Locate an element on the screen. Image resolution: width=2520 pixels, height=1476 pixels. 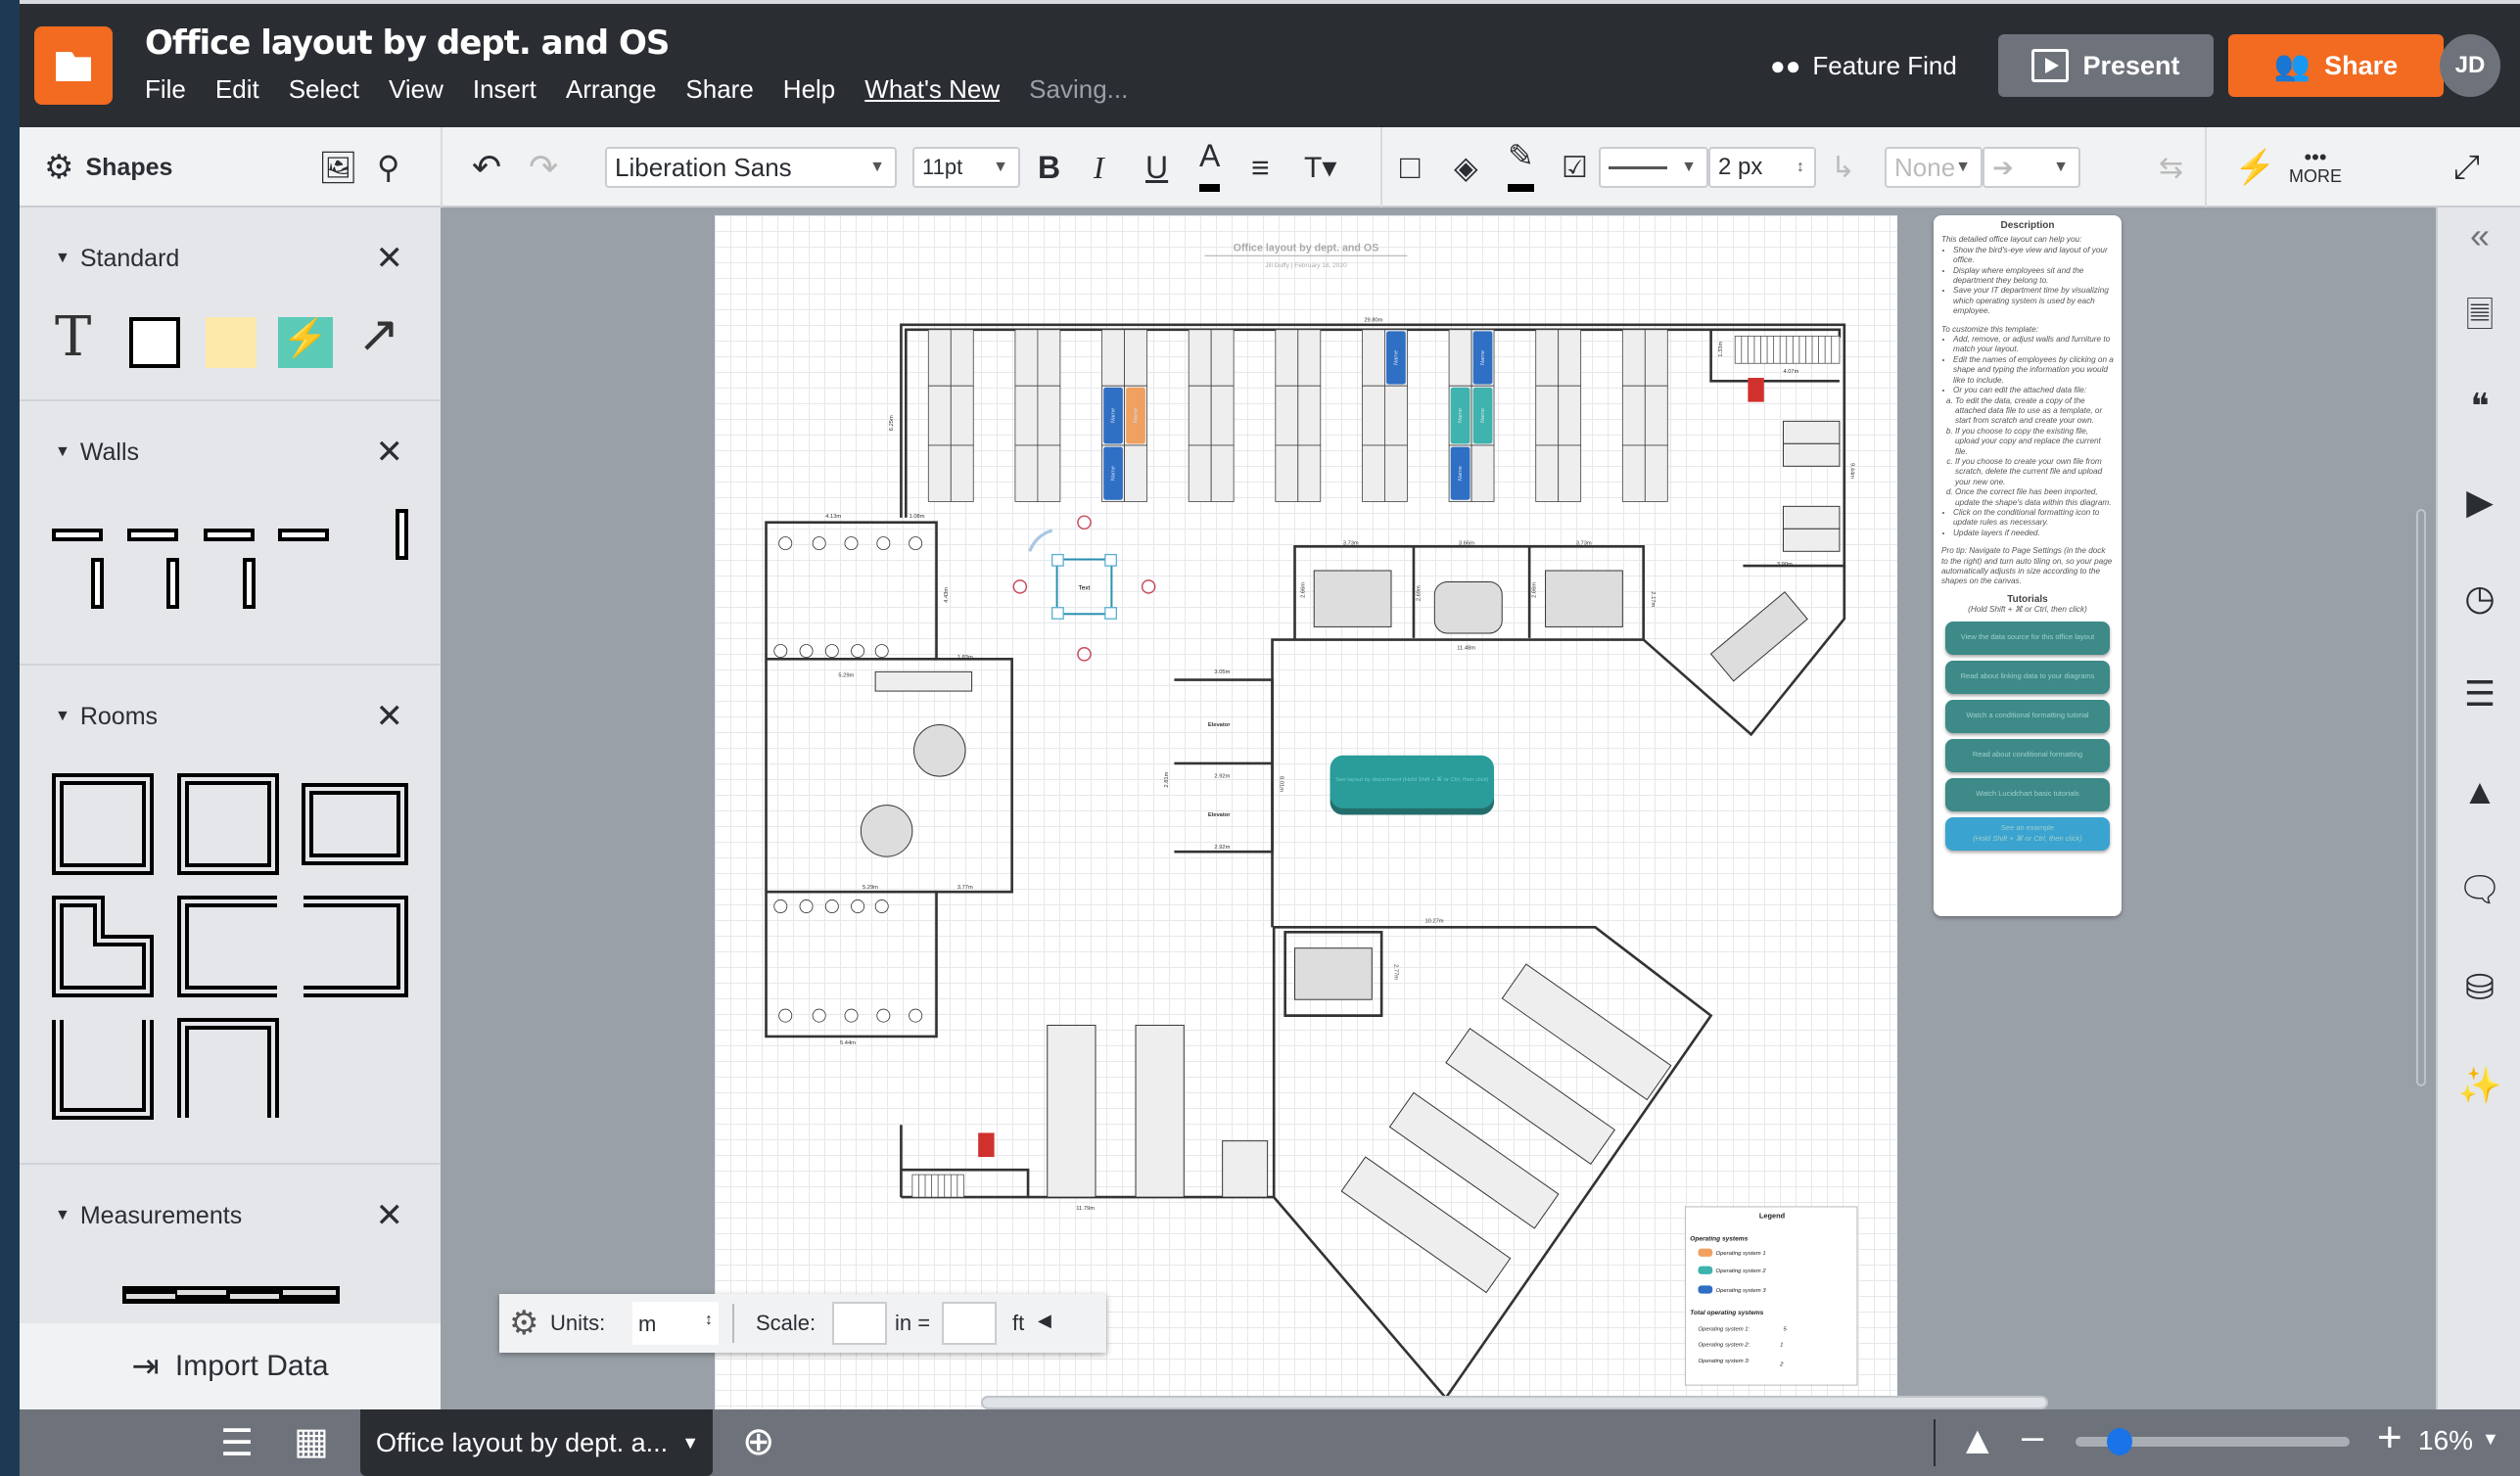
italic-icon: I is located at coordinates (1099, 167).